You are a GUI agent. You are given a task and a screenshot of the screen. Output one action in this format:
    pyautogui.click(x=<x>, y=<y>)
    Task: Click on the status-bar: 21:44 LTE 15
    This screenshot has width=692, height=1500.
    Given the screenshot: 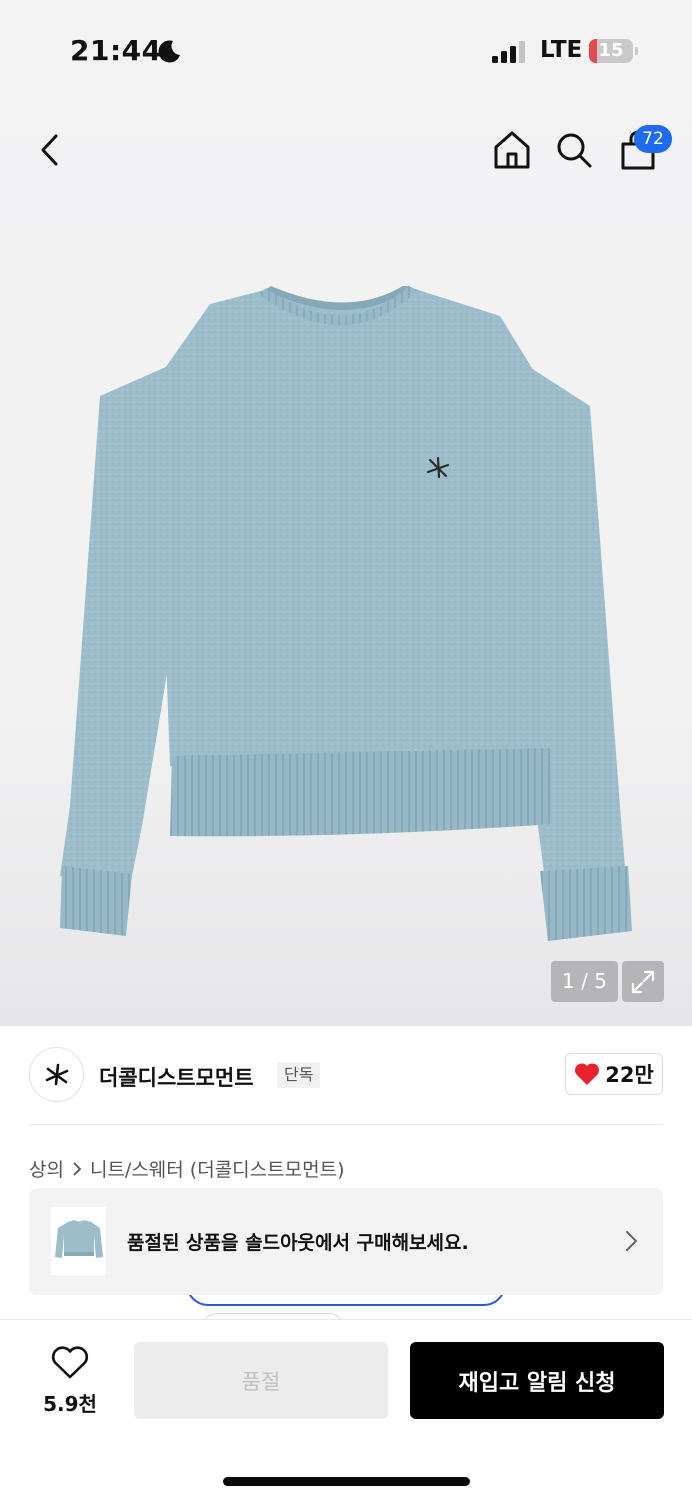 What is the action you would take?
    pyautogui.click(x=346, y=50)
    